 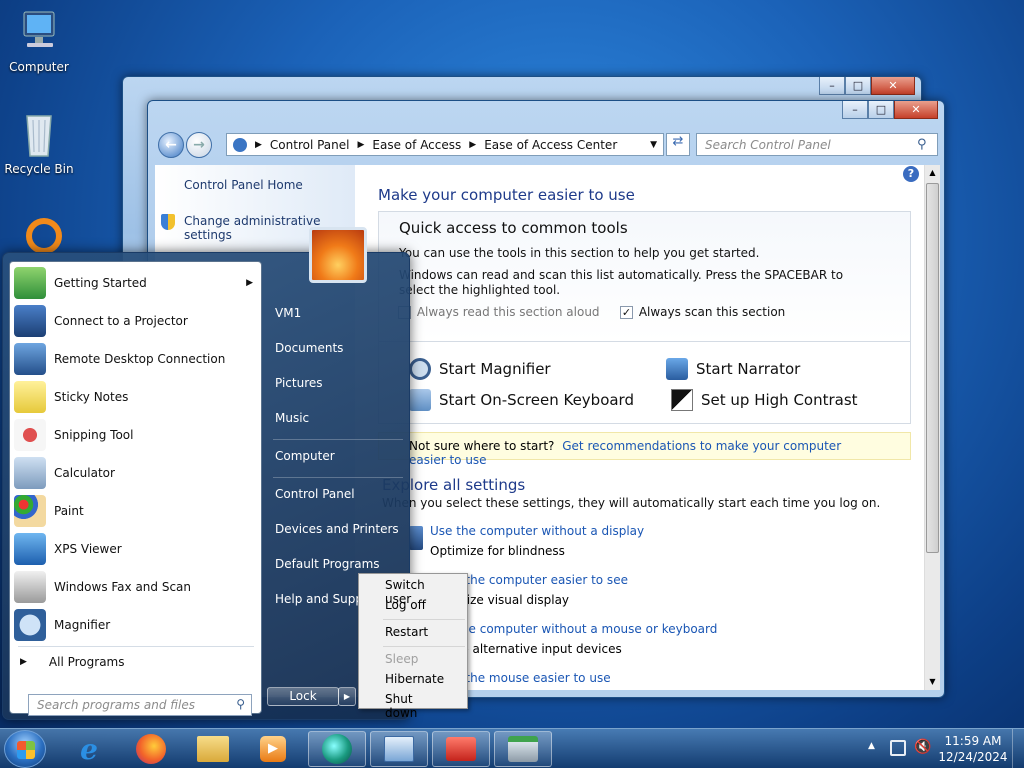 I want to click on start-right-pictures: Pictures, so click(x=299, y=383).